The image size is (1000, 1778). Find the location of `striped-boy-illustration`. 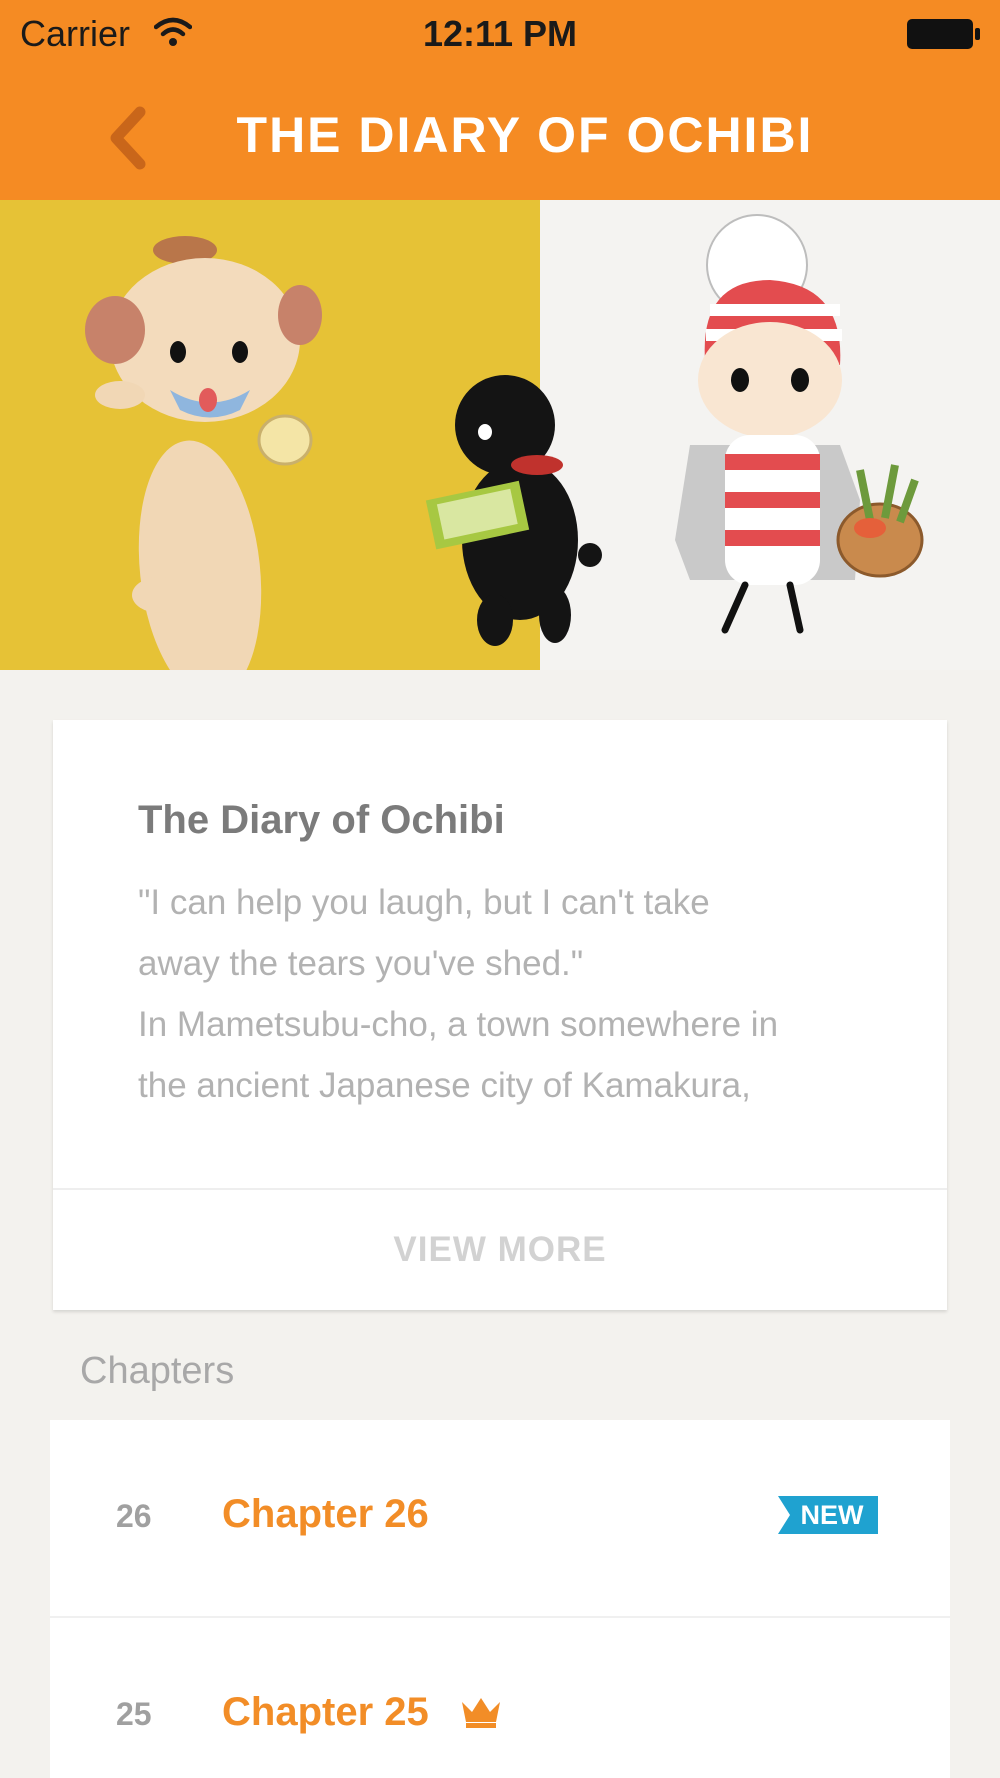

striped-boy-illustration is located at coordinates (799, 424).